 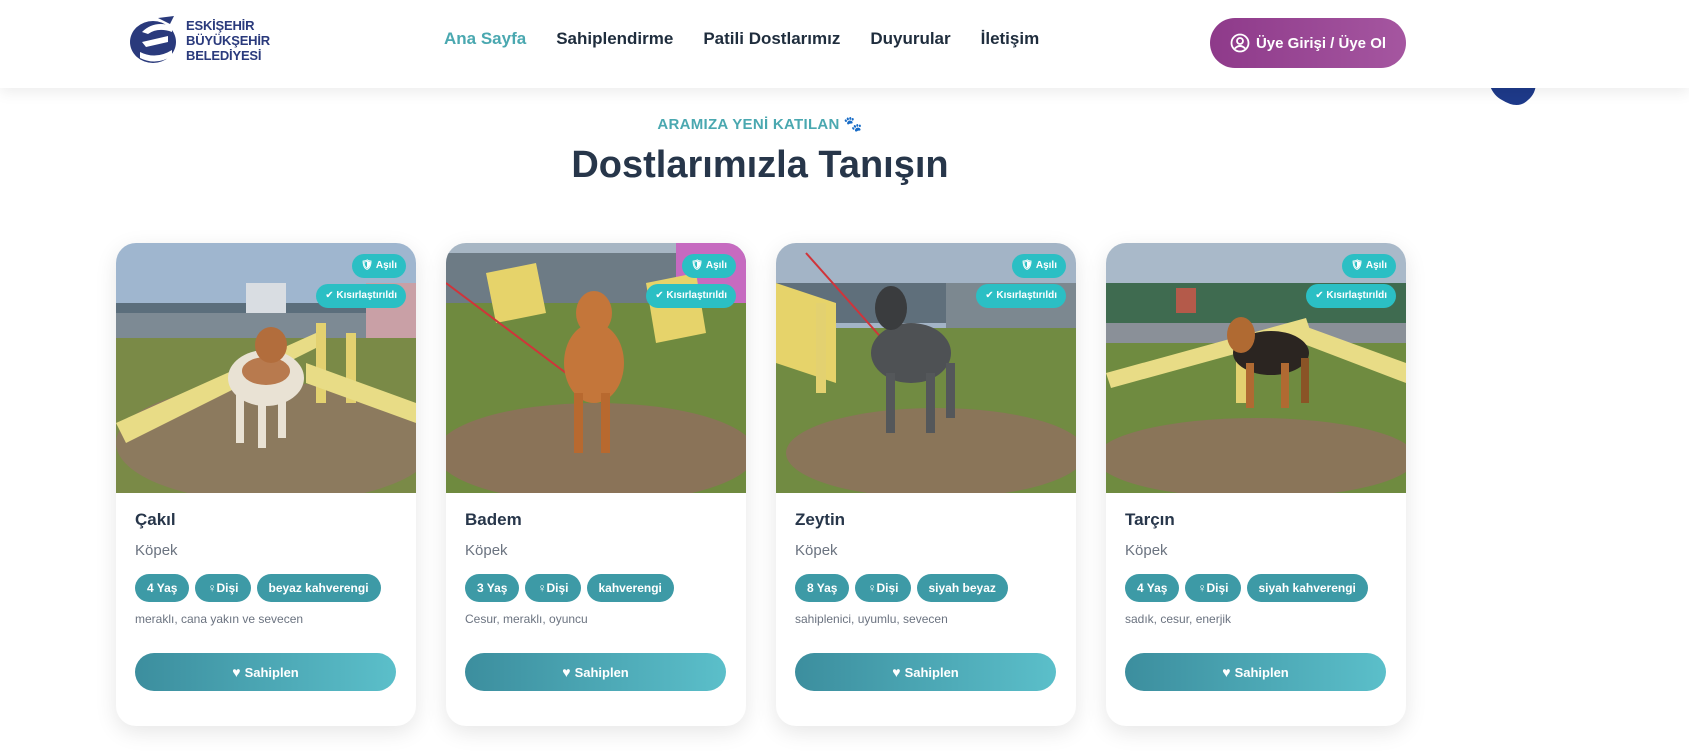 I want to click on color-chip: siyah beyaz, so click(x=962, y=588).